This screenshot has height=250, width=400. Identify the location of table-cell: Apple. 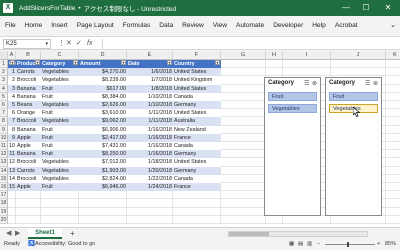
(28, 146).